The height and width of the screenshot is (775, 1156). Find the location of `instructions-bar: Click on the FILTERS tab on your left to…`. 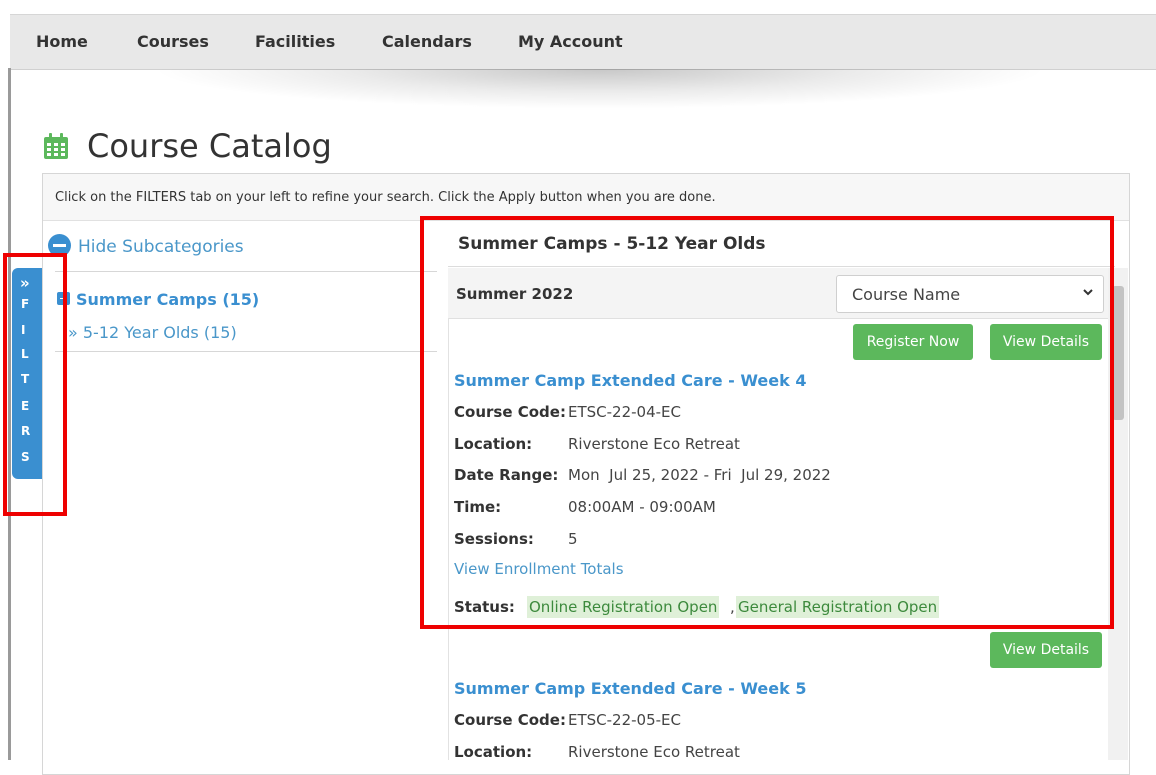

instructions-bar: Click on the FILTERS tab on your left to… is located at coordinates (586, 197).